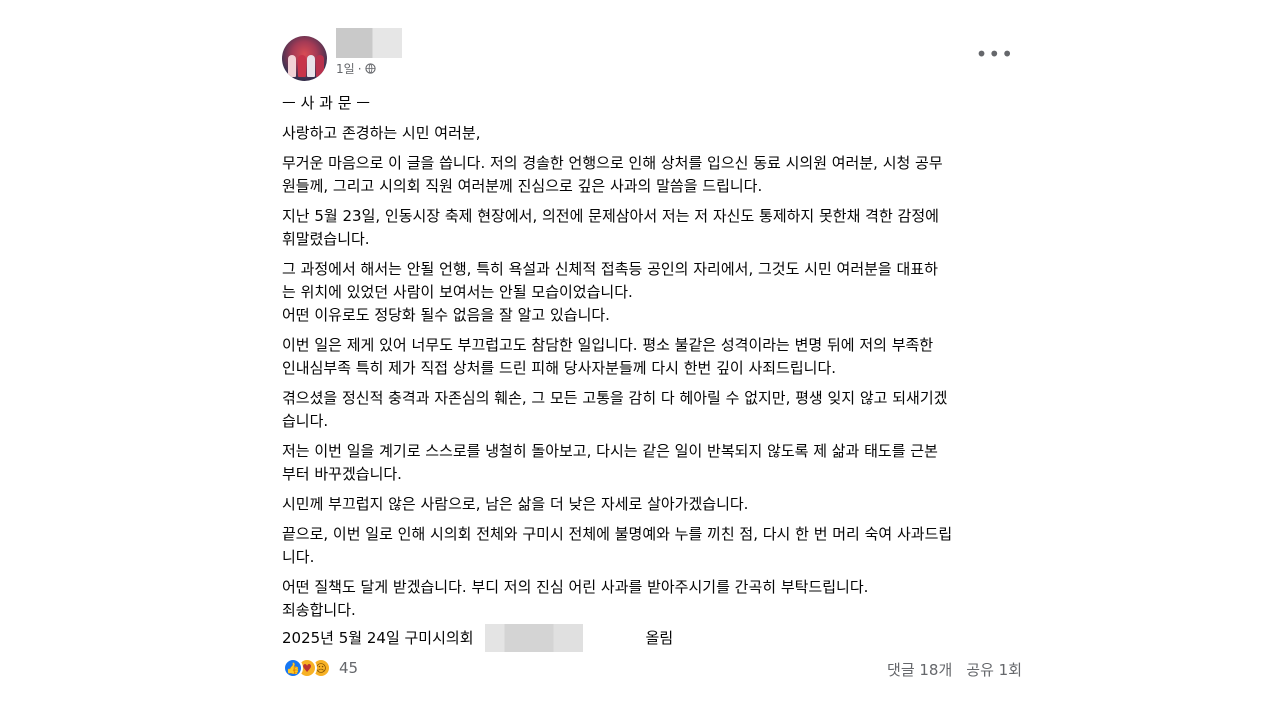 The image size is (1280, 720). I want to click on post-stats: 댓글 18개 공유 1회, so click(954, 669).